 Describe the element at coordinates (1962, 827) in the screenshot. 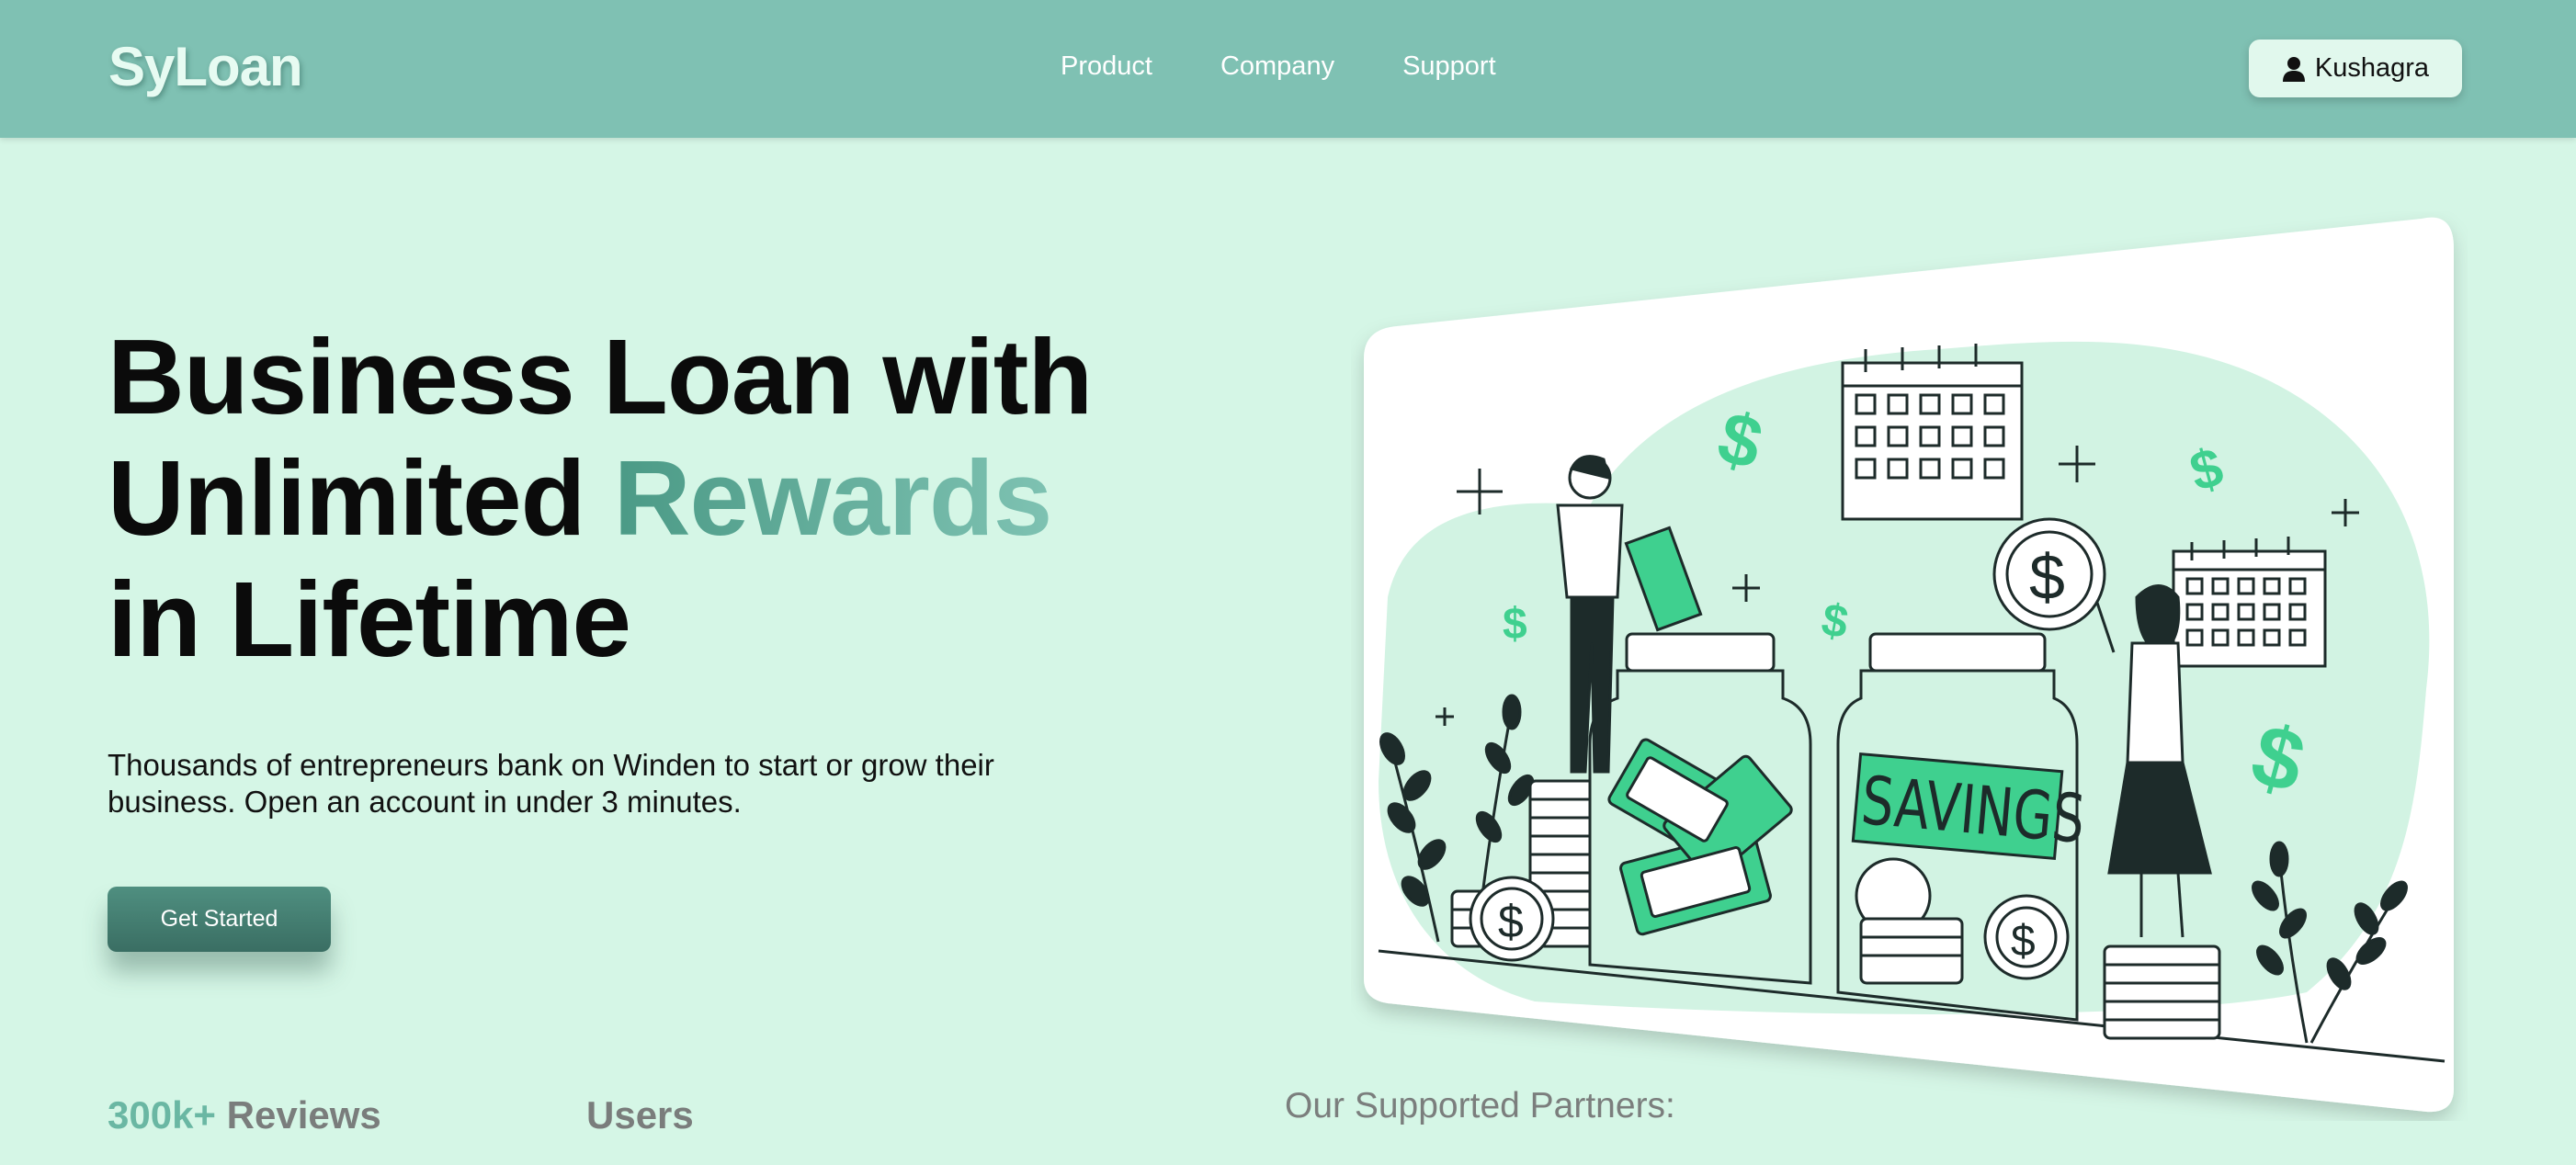

I see `savings-jar: SAVINGS $` at that location.